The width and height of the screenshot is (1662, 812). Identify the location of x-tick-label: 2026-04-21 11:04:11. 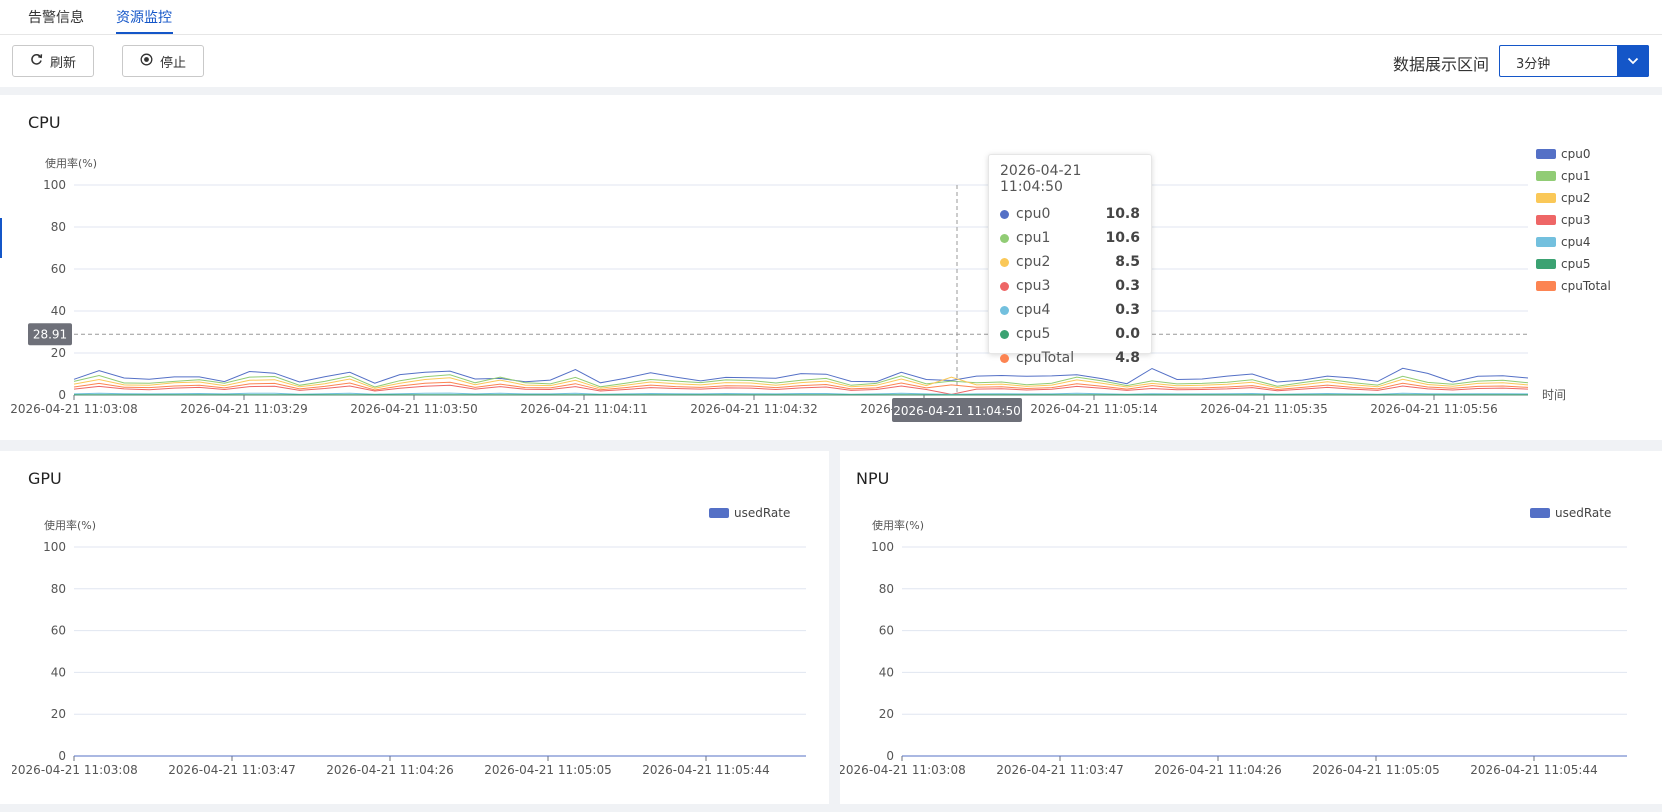
(583, 409).